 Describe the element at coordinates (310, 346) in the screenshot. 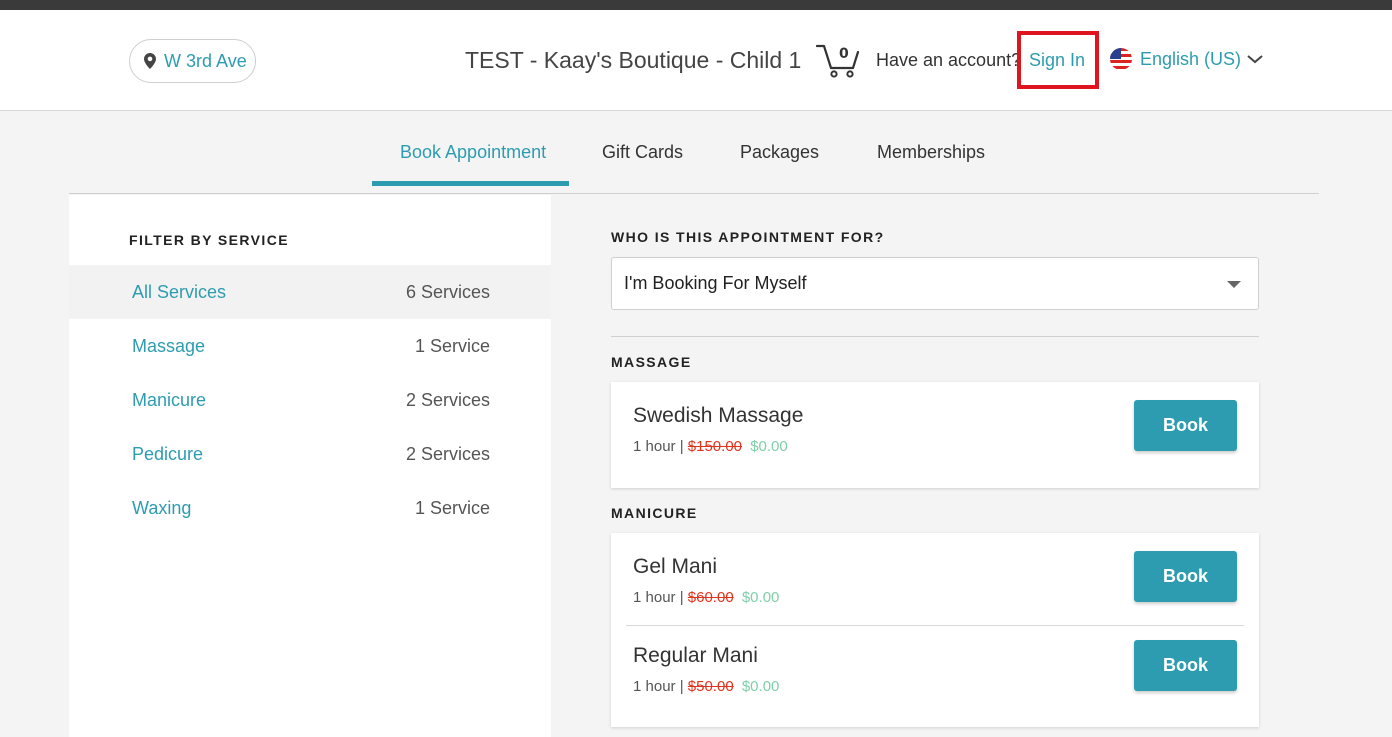

I see `filter-item-massage: Massage 1 Service` at that location.